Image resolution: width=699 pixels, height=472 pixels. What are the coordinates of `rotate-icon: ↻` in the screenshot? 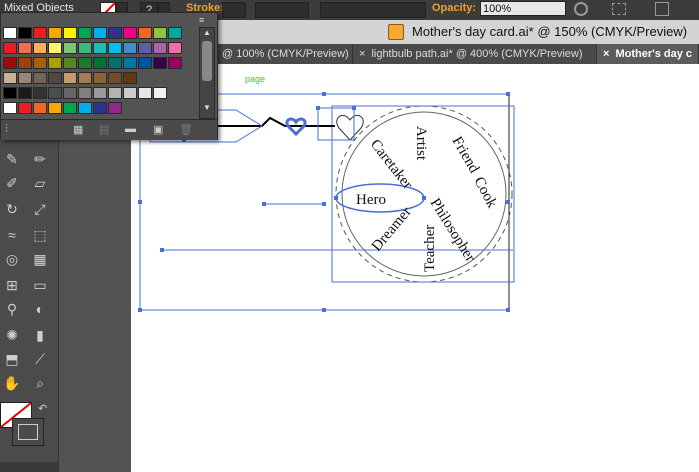 It's located at (12, 209).